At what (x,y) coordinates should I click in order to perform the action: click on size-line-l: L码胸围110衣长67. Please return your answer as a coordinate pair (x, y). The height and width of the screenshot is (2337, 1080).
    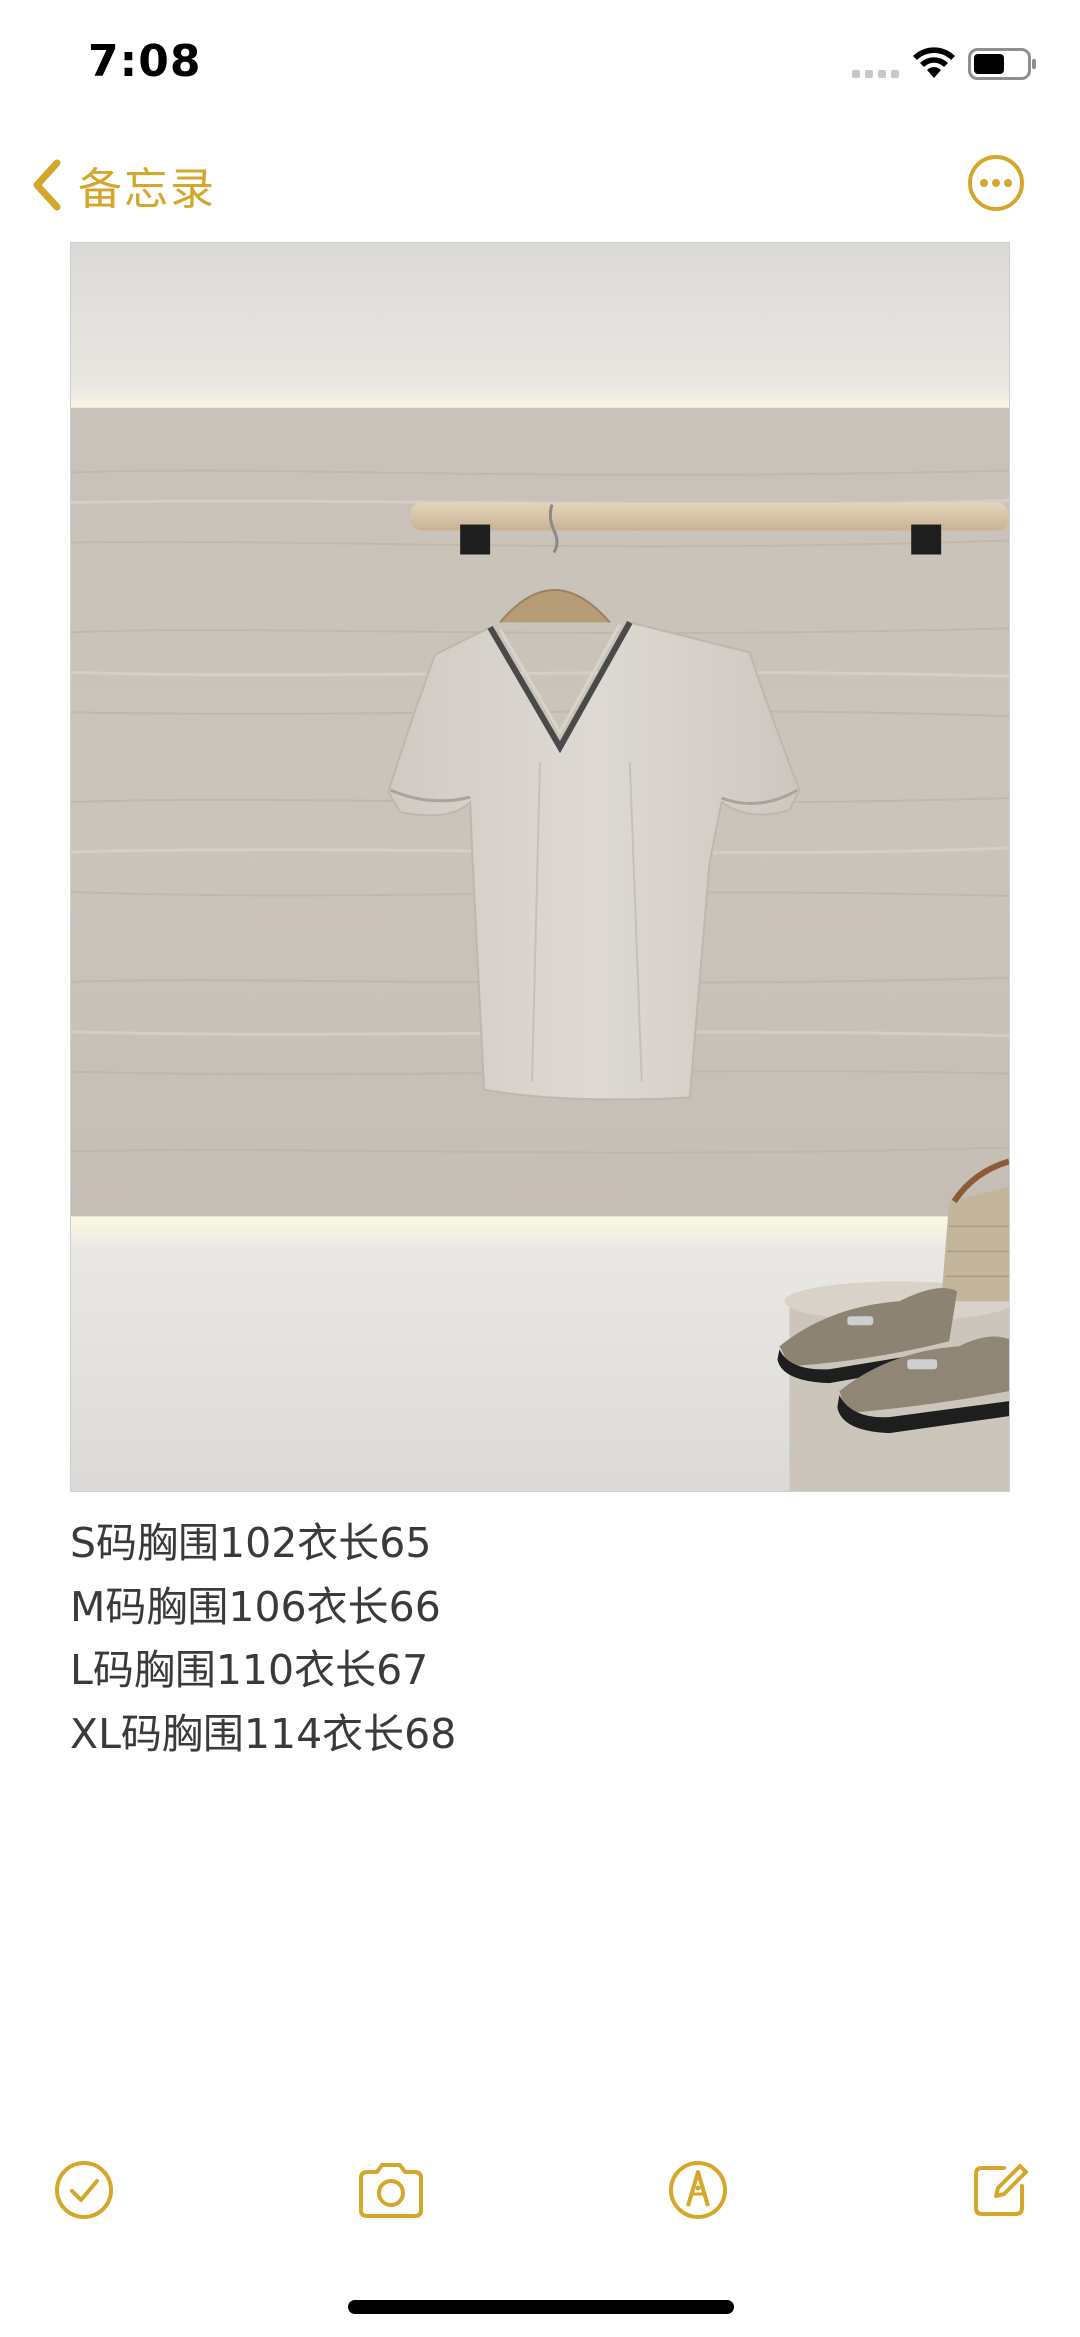
    Looking at the image, I should click on (249, 1670).